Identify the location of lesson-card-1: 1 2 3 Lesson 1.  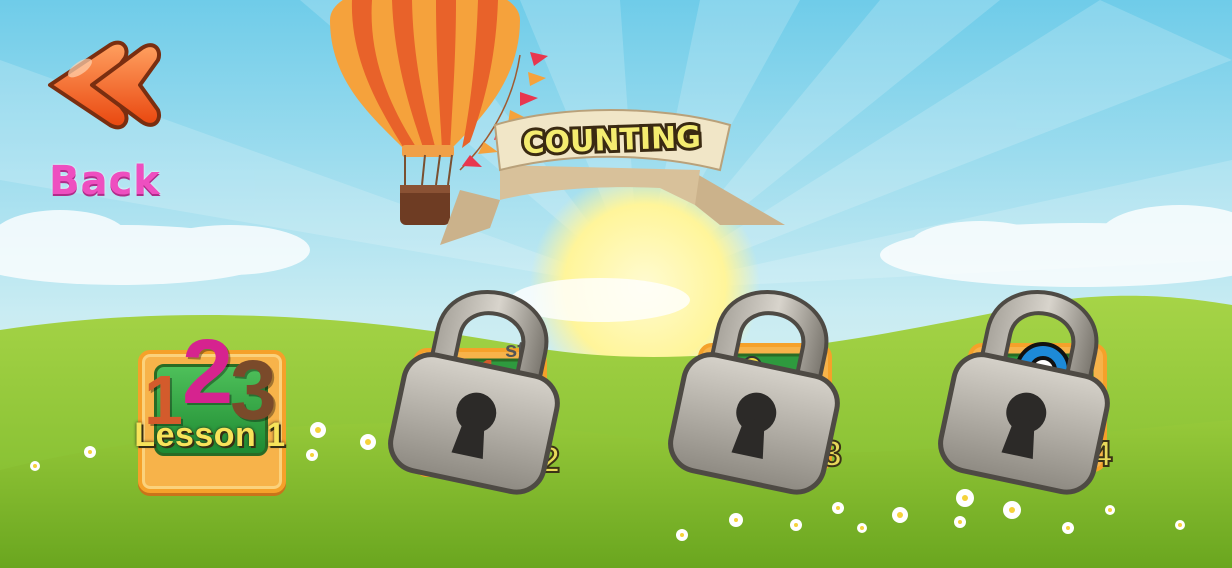
(211, 407).